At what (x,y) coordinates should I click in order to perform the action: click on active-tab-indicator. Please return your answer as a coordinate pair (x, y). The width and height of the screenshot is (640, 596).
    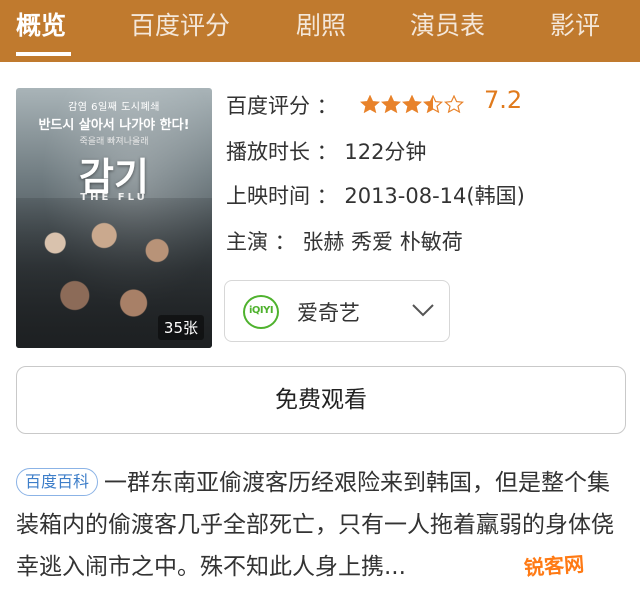
    Looking at the image, I should click on (43, 54).